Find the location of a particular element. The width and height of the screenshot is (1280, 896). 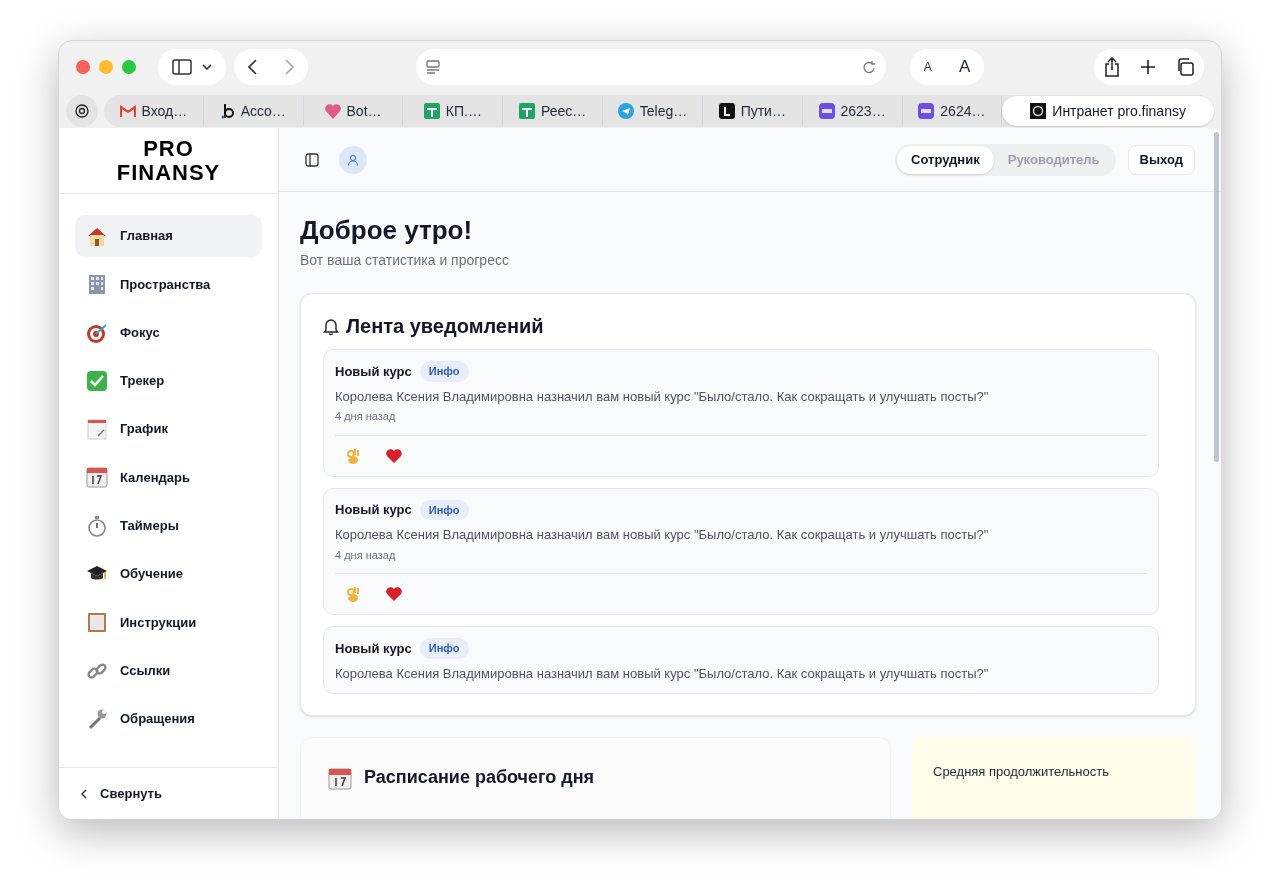

target-icon is located at coordinates (97, 332).